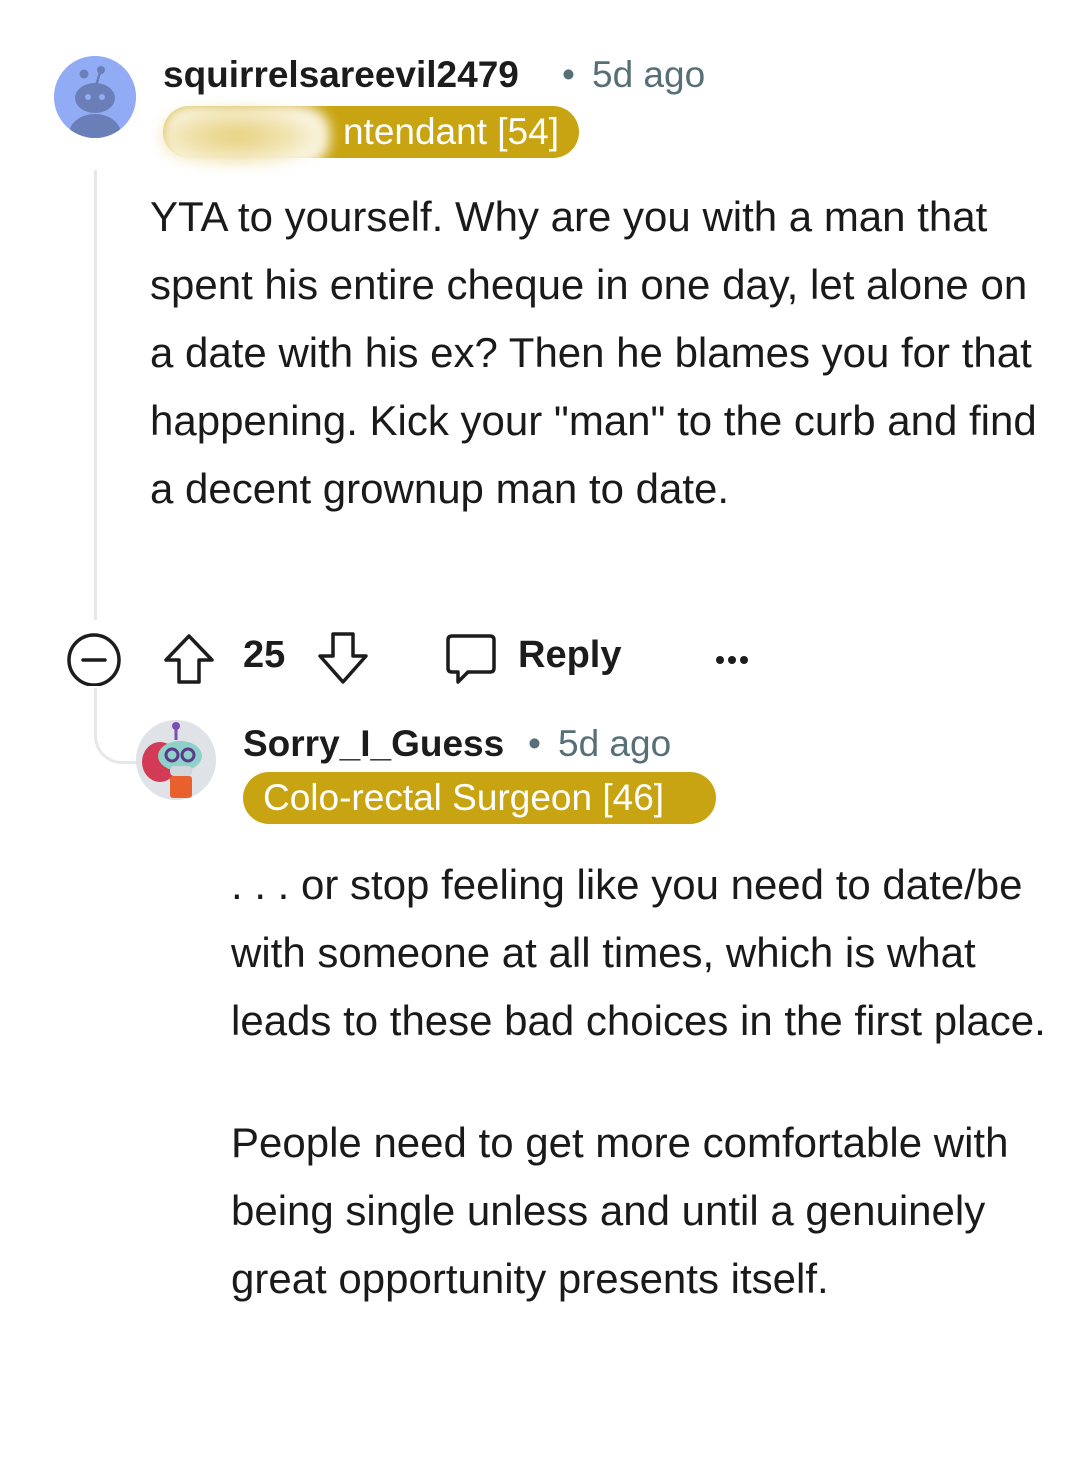  I want to click on user-flair: Colo-rectal Surgeon [46], so click(479, 798).